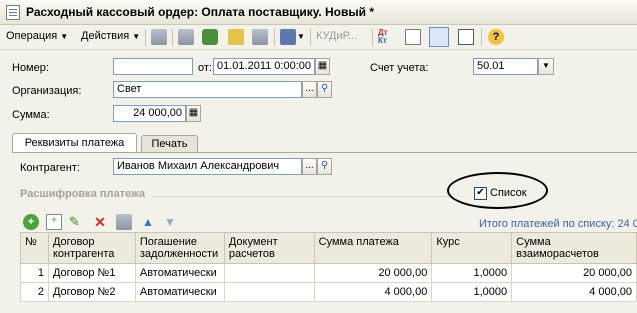 The image size is (637, 313). I want to click on total-text: Итого платежей по списку: 24 0, so click(558, 224).